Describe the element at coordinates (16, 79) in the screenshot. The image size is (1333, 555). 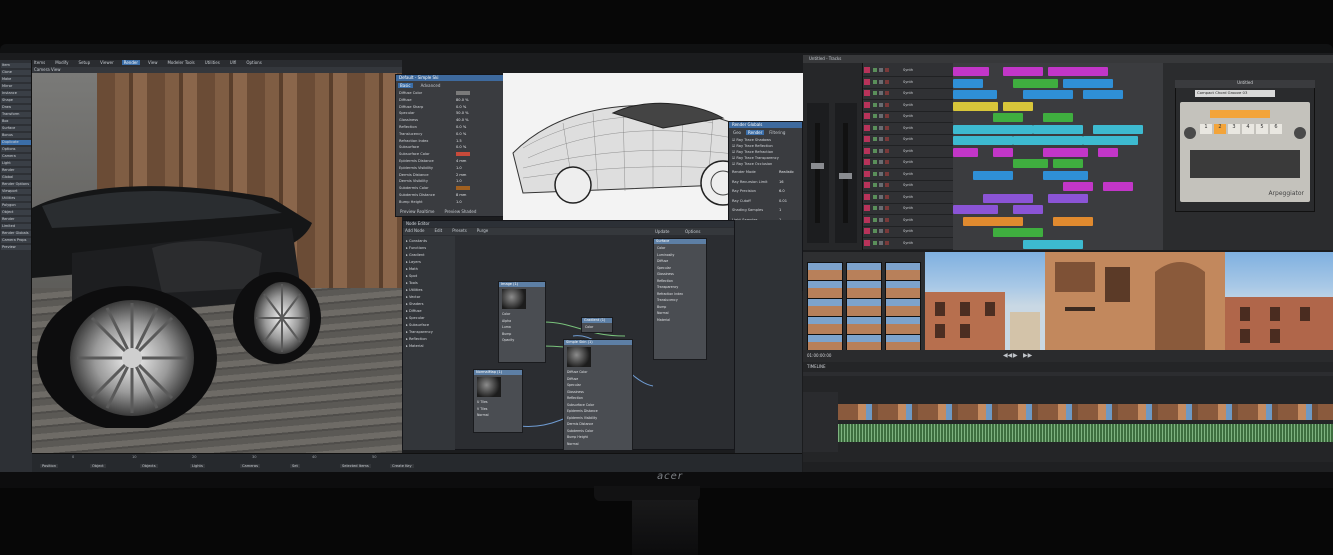
I see `sidebar-item: Make` at that location.